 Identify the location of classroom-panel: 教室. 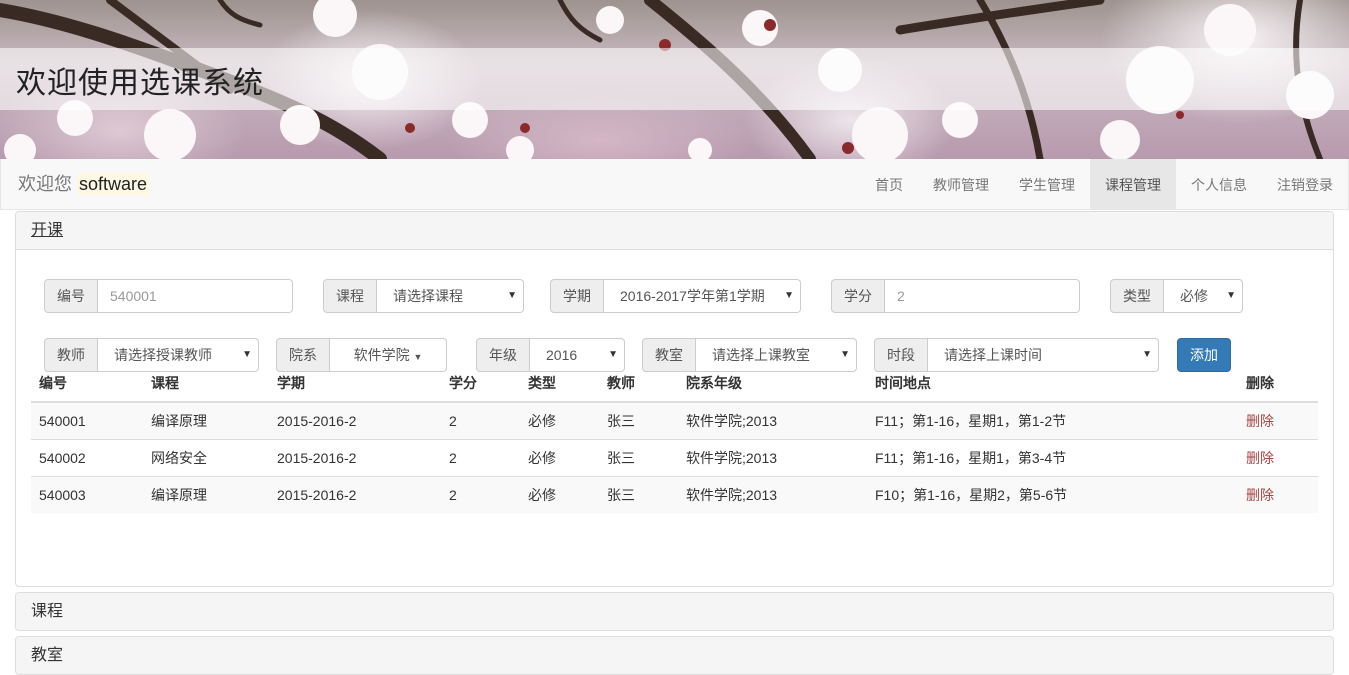
(674, 655).